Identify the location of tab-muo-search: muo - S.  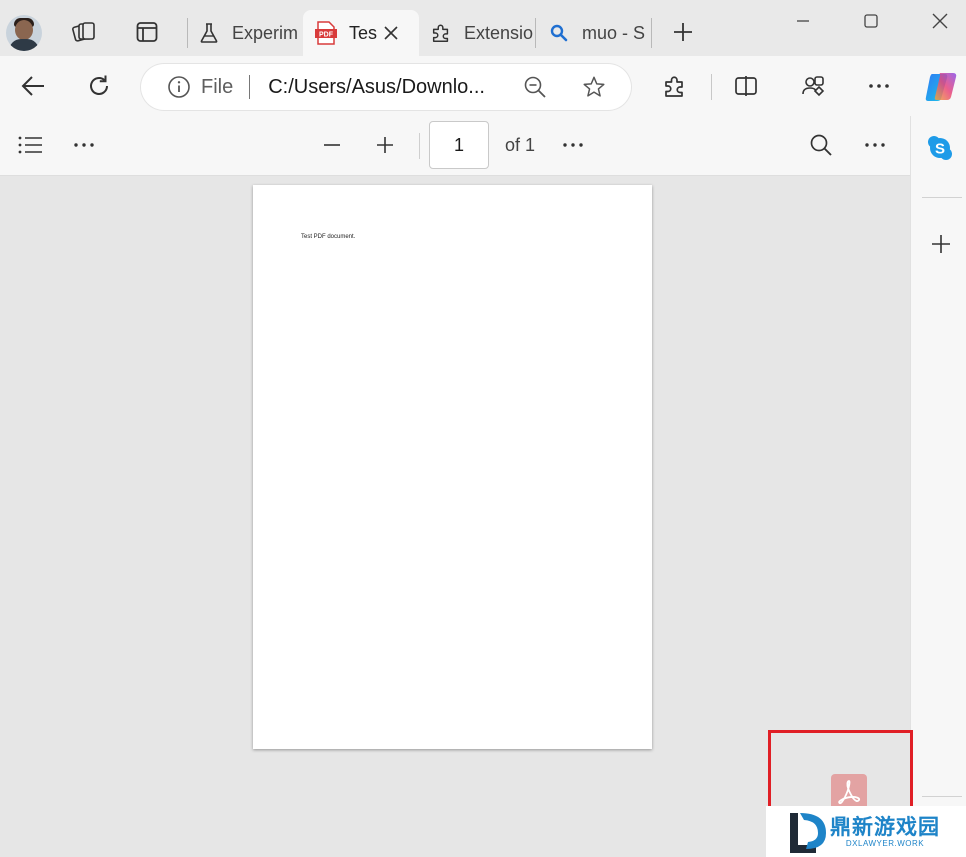
(599, 33).